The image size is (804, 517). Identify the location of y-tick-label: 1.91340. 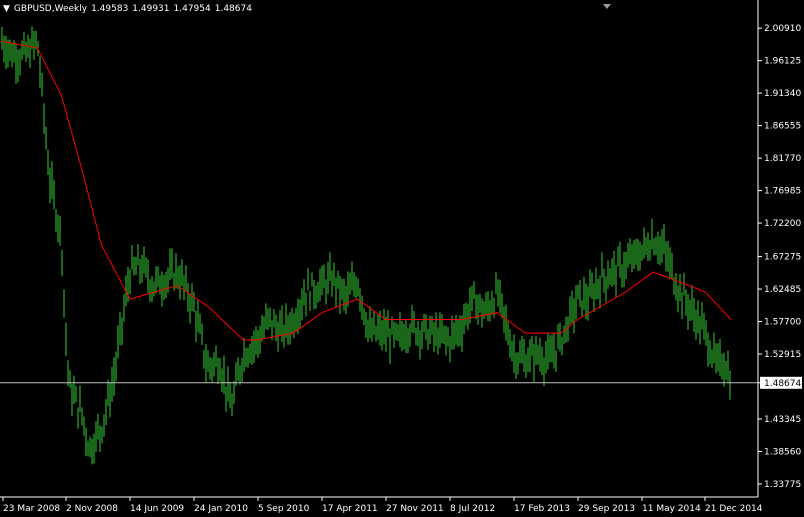
(782, 94).